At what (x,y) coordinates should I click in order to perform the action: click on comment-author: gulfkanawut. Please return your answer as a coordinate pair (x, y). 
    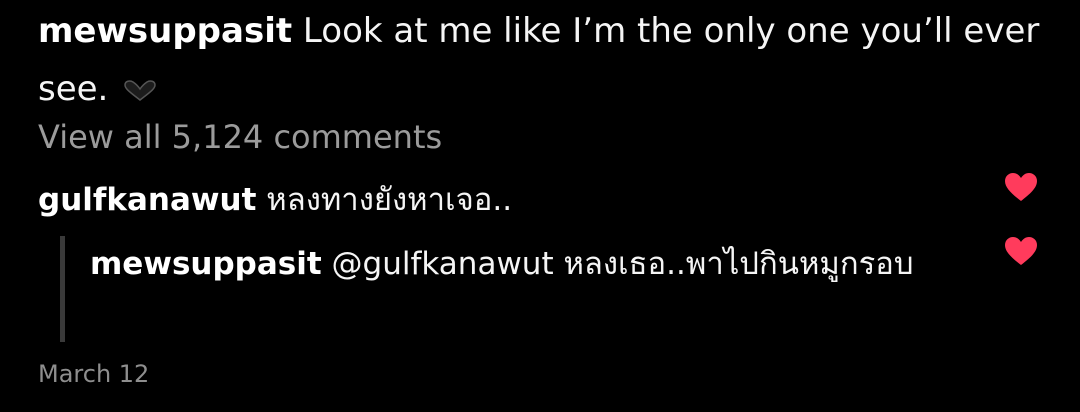
    Looking at the image, I should click on (147, 200).